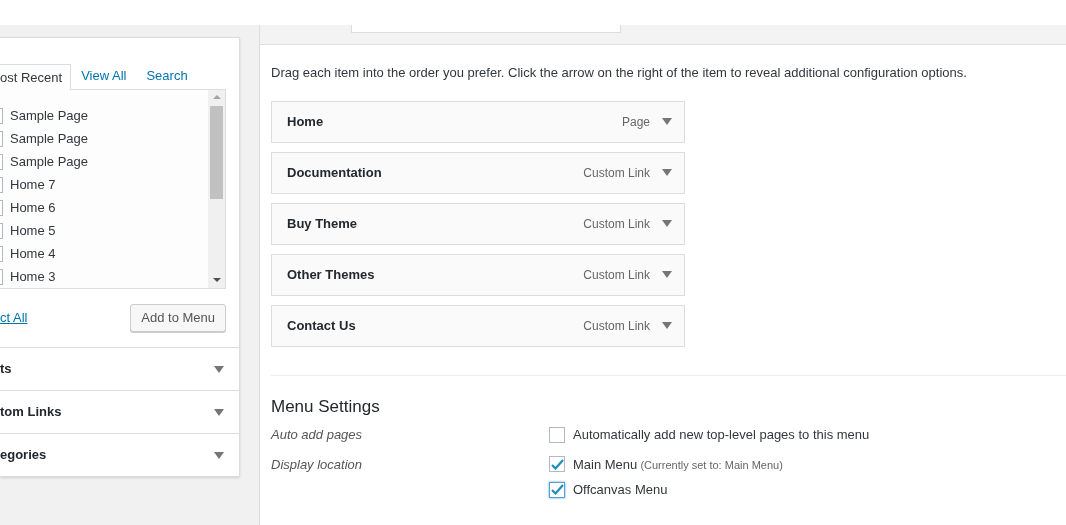 This screenshot has height=525, width=1066. I want to click on section-heading: Menu Settings, so click(326, 406).